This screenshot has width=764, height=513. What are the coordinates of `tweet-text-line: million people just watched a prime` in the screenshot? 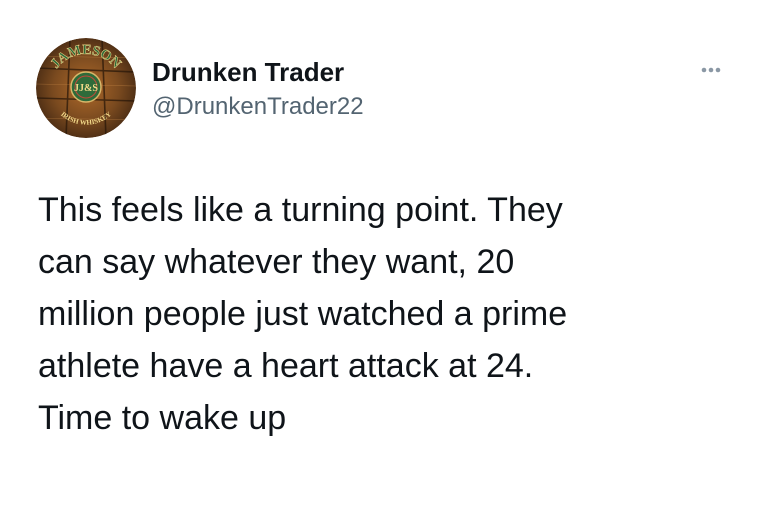 It's located at (303, 314).